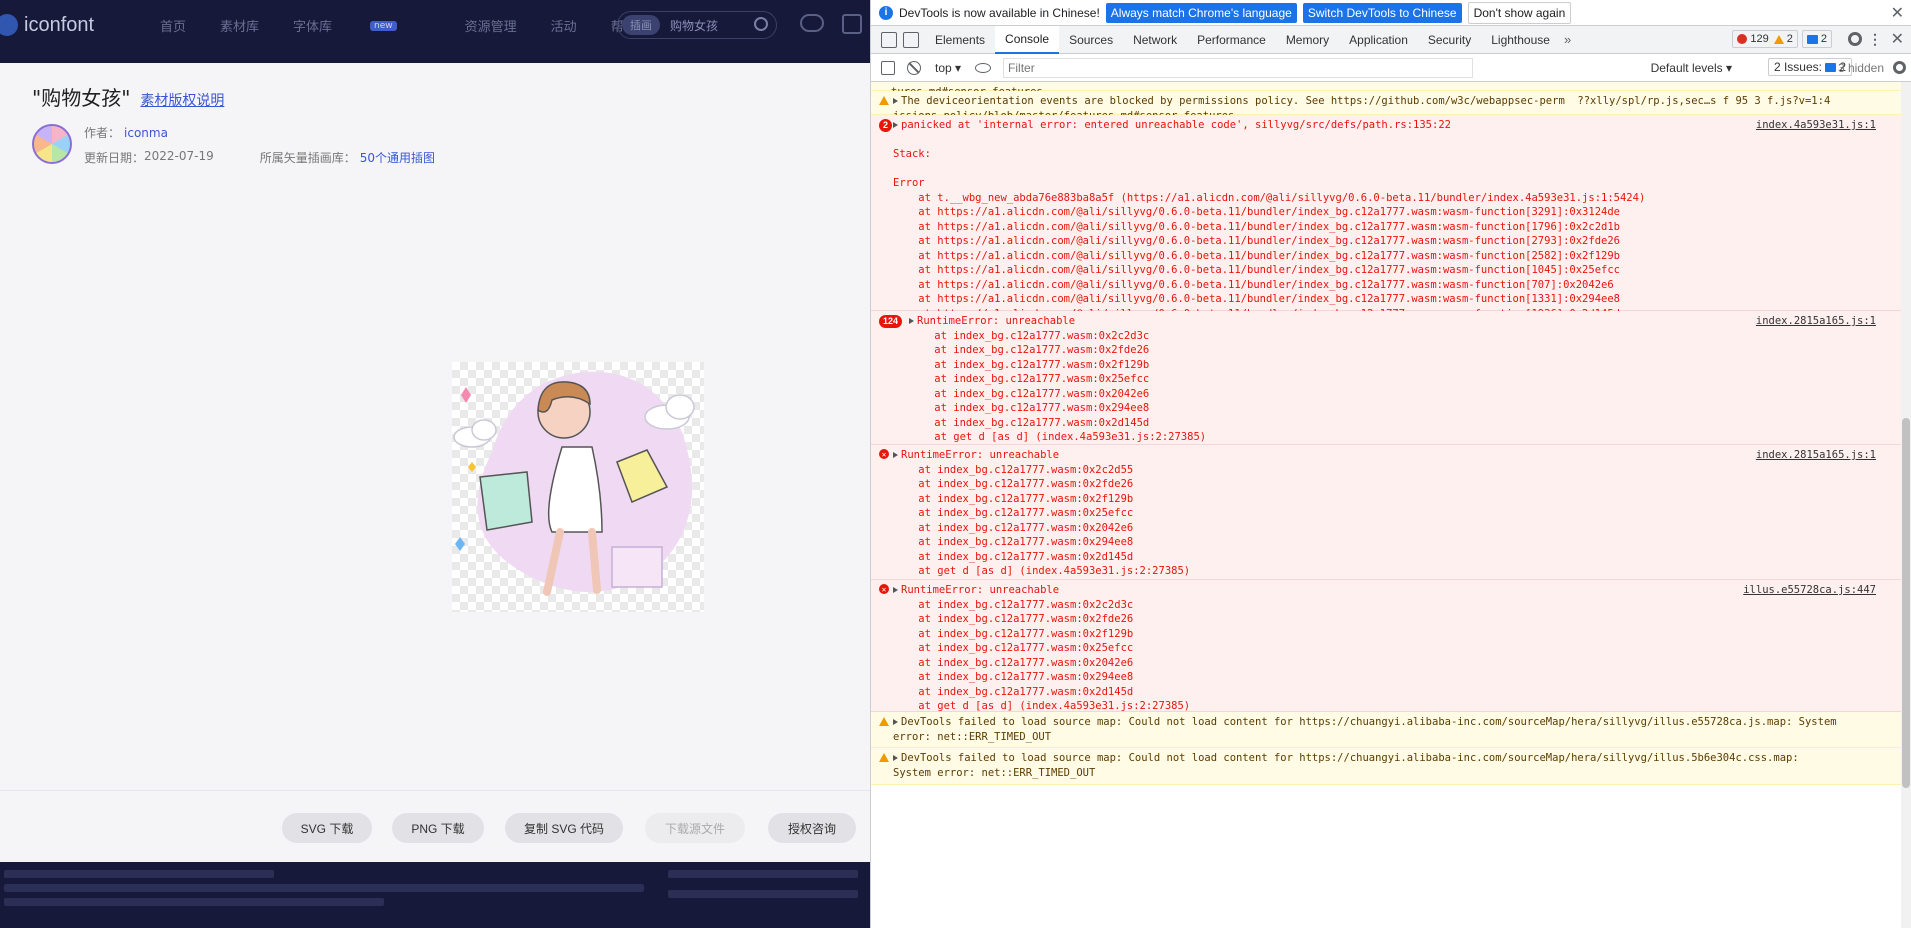 The image size is (1911, 928). What do you see at coordinates (812, 828) in the screenshot?
I see `license-consult-button: 授权咨询` at bounding box center [812, 828].